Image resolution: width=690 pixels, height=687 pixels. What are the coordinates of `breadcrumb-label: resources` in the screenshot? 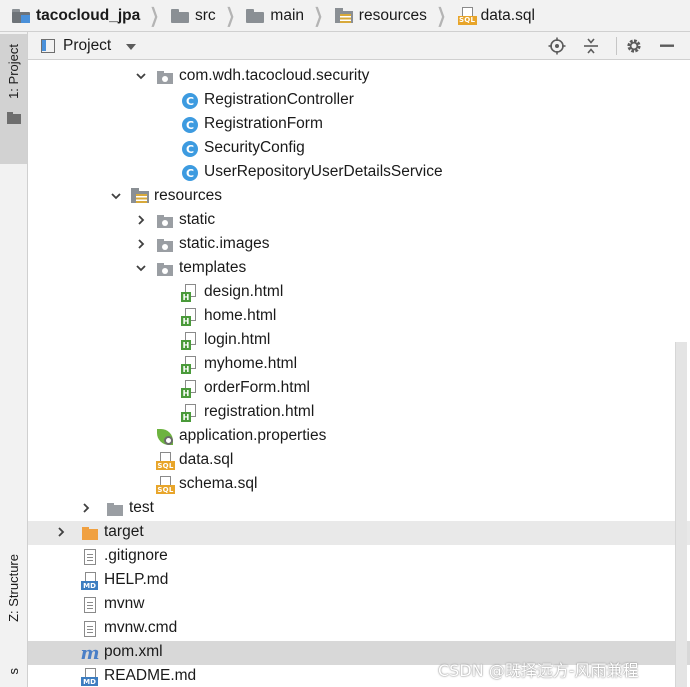 It's located at (392, 15).